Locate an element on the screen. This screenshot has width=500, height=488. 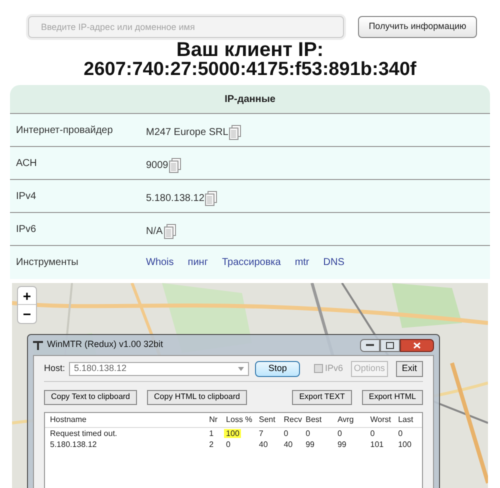
column-header: Loss % is located at coordinates (242, 420).